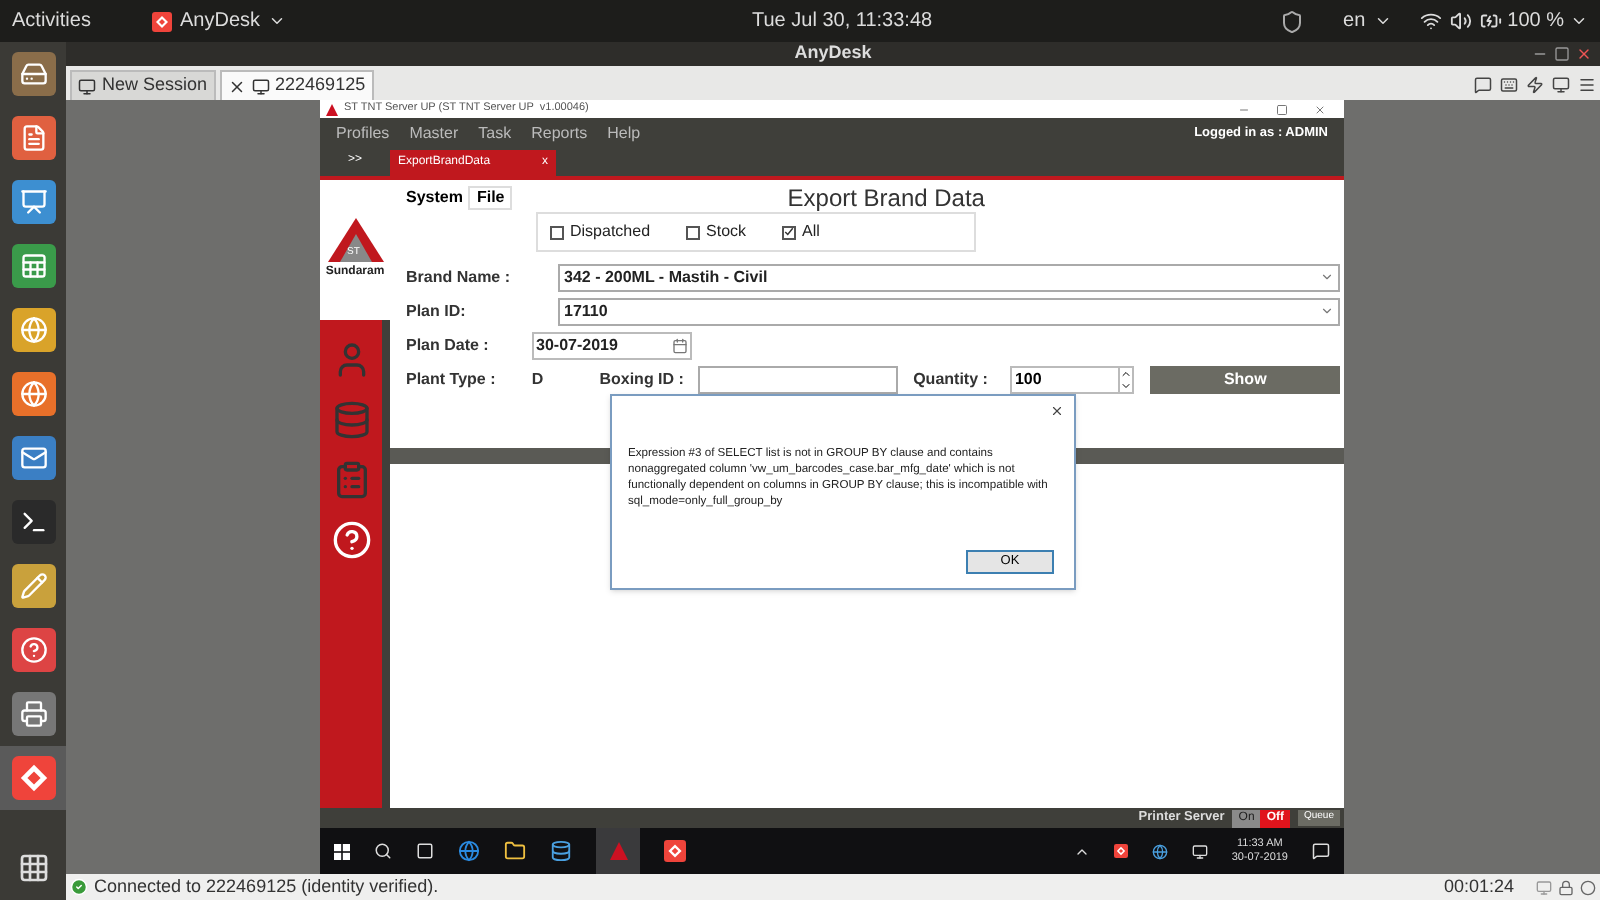  I want to click on mail-icon, so click(33, 458).